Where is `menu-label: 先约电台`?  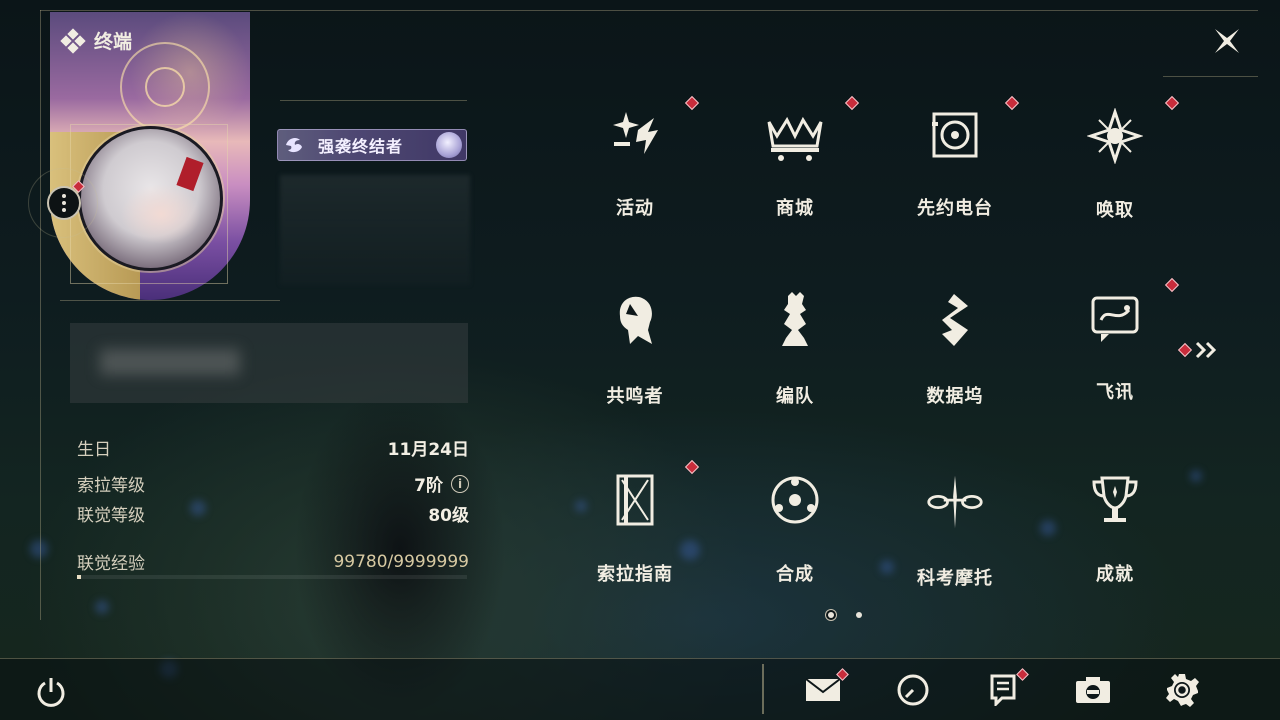
menu-label: 先约电台 is located at coordinates (955, 208).